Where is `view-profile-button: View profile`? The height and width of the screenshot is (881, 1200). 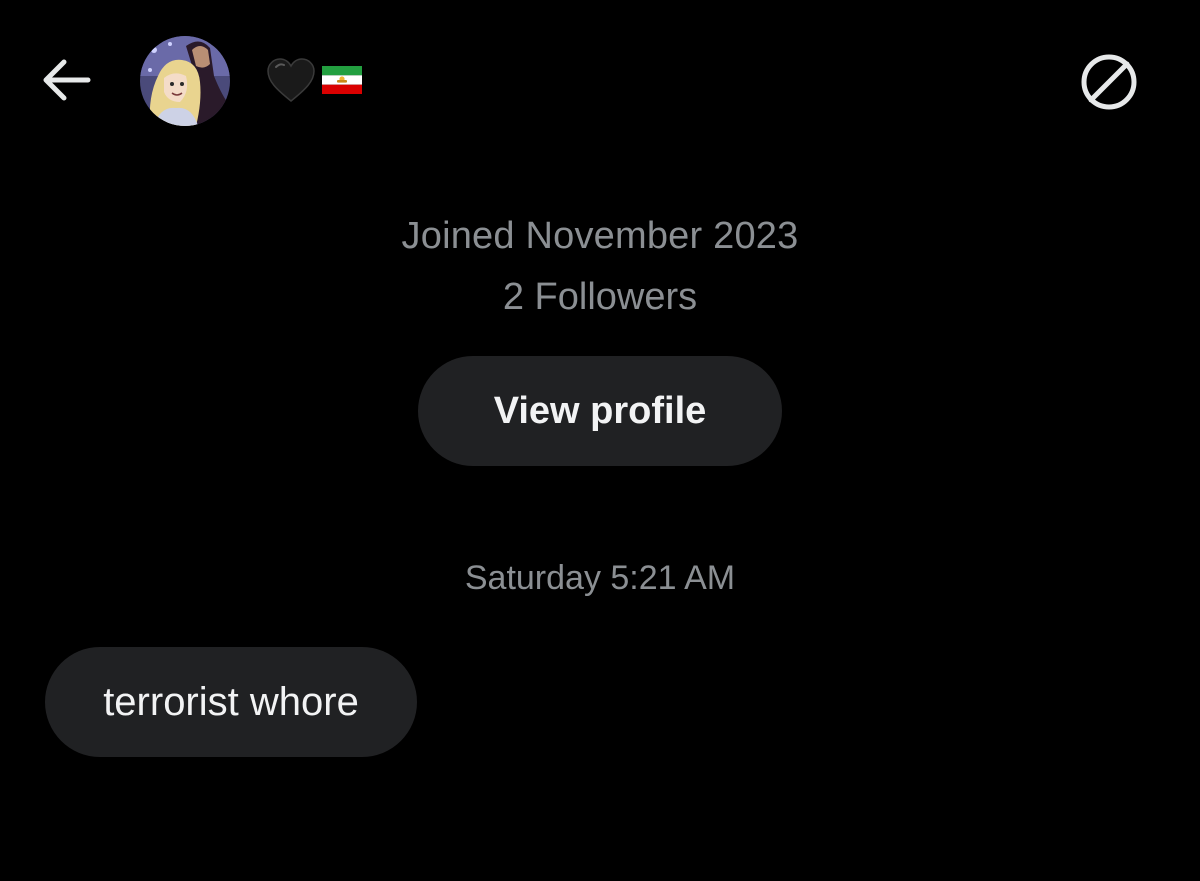
view-profile-button: View profile is located at coordinates (600, 411).